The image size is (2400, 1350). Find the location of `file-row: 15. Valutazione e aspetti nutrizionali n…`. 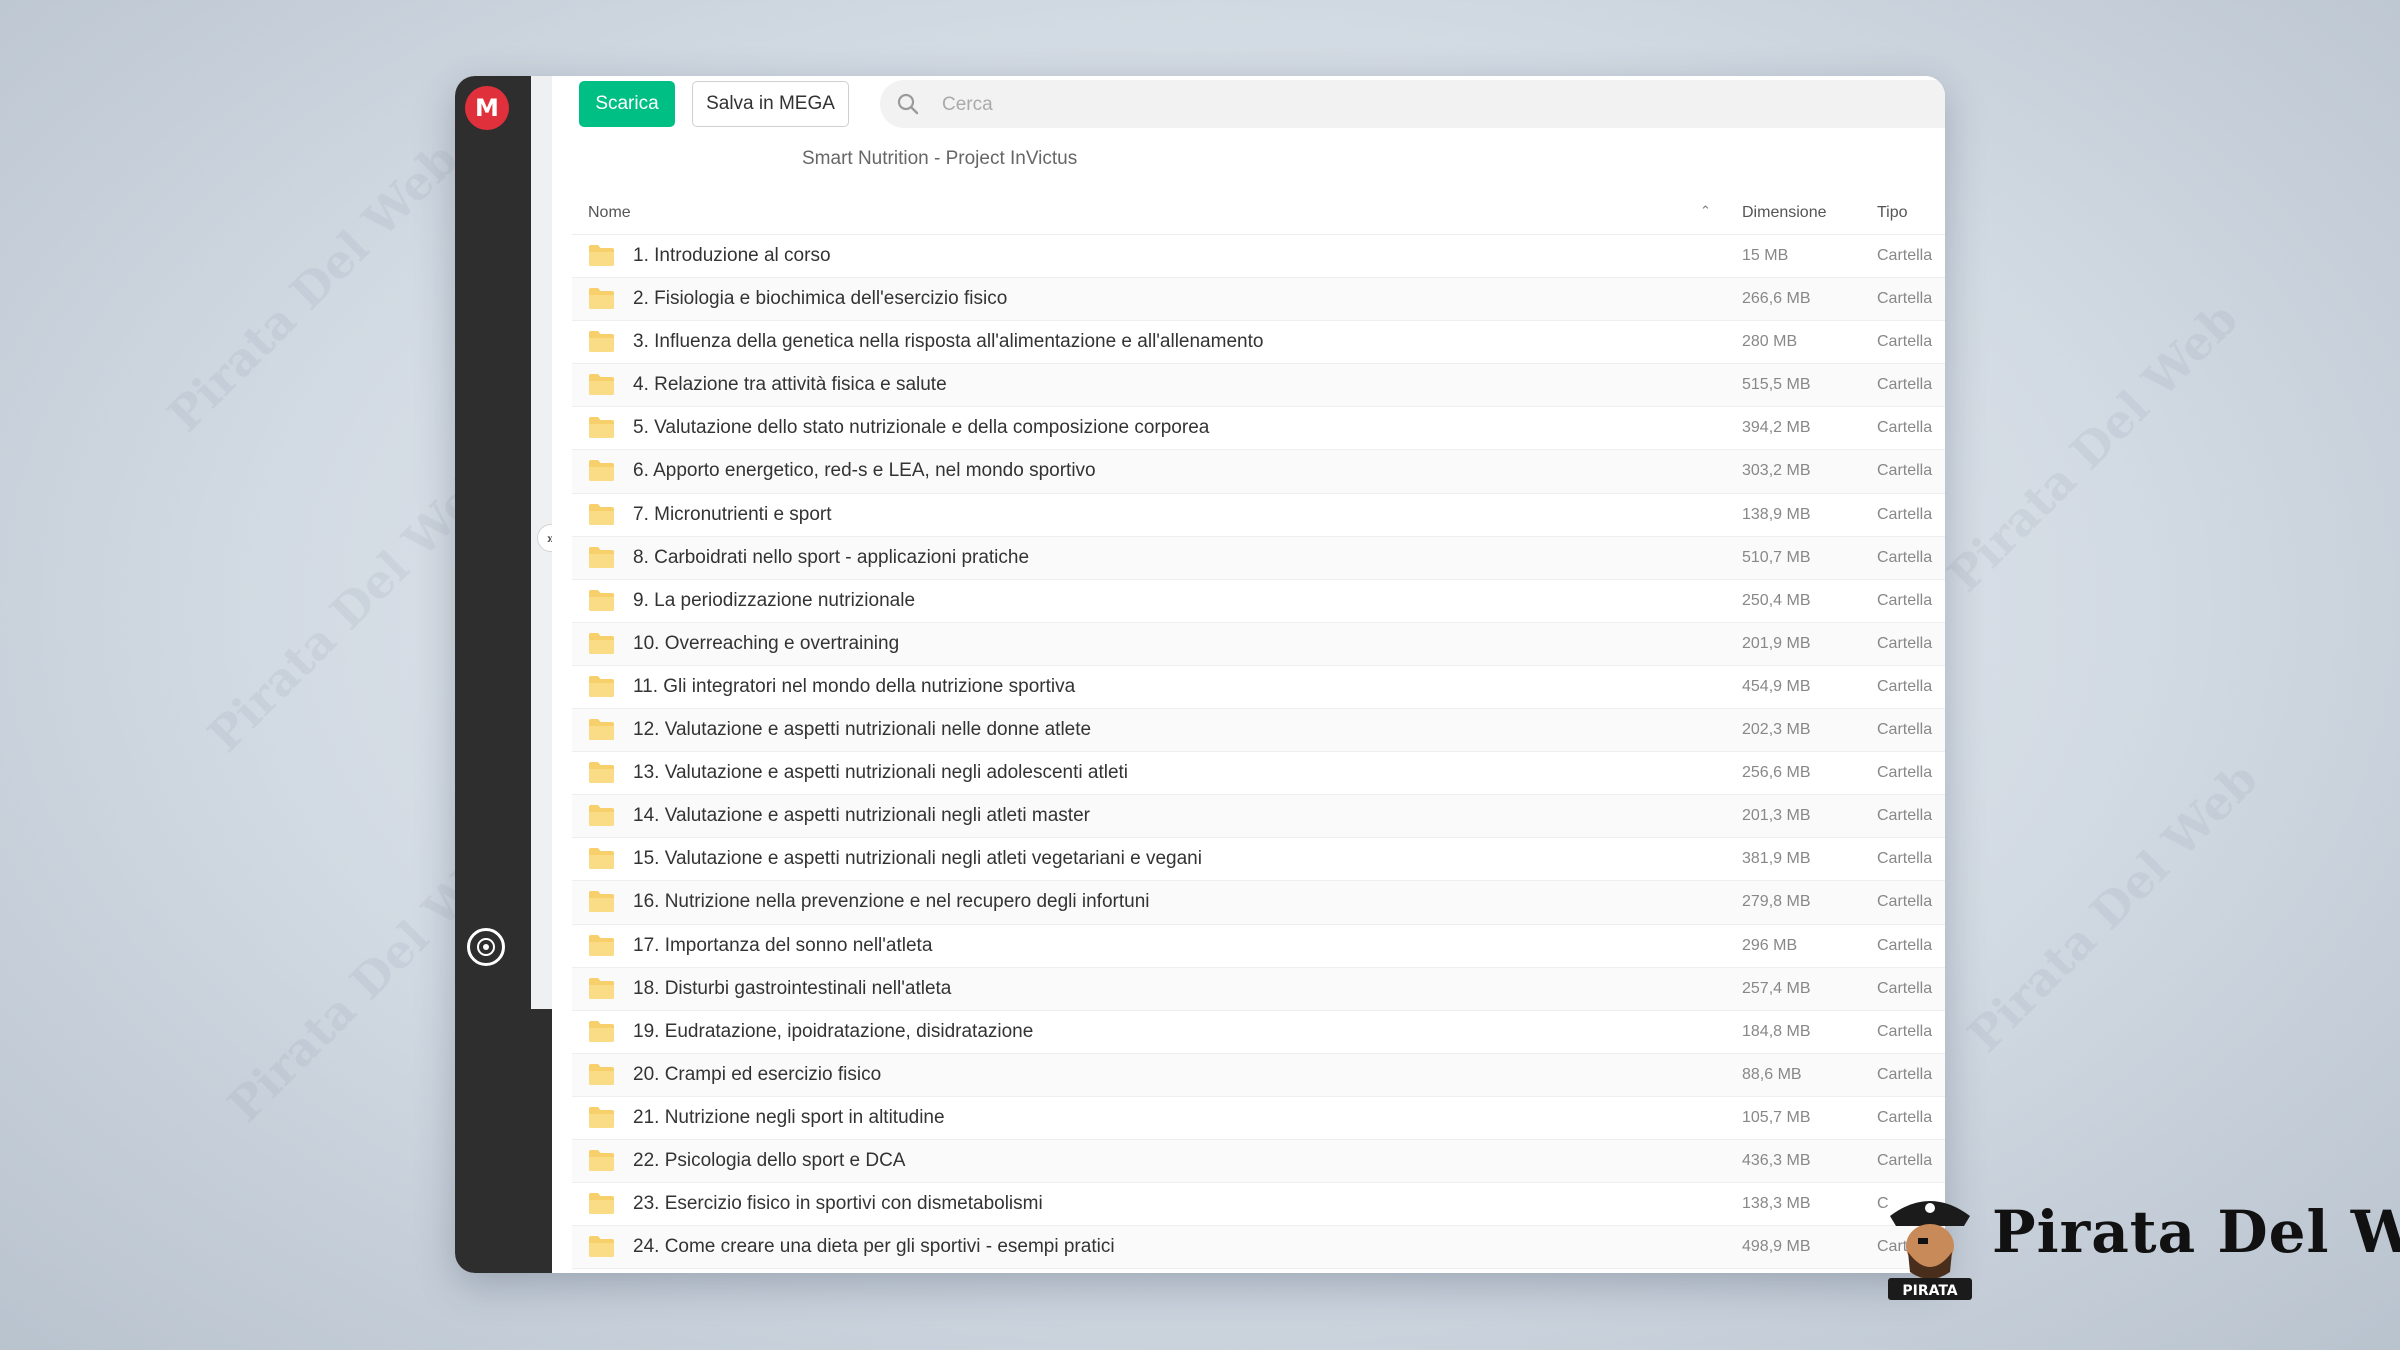

file-row: 15. Valutazione e aspetti nutrizionali n… is located at coordinates (1258, 860).